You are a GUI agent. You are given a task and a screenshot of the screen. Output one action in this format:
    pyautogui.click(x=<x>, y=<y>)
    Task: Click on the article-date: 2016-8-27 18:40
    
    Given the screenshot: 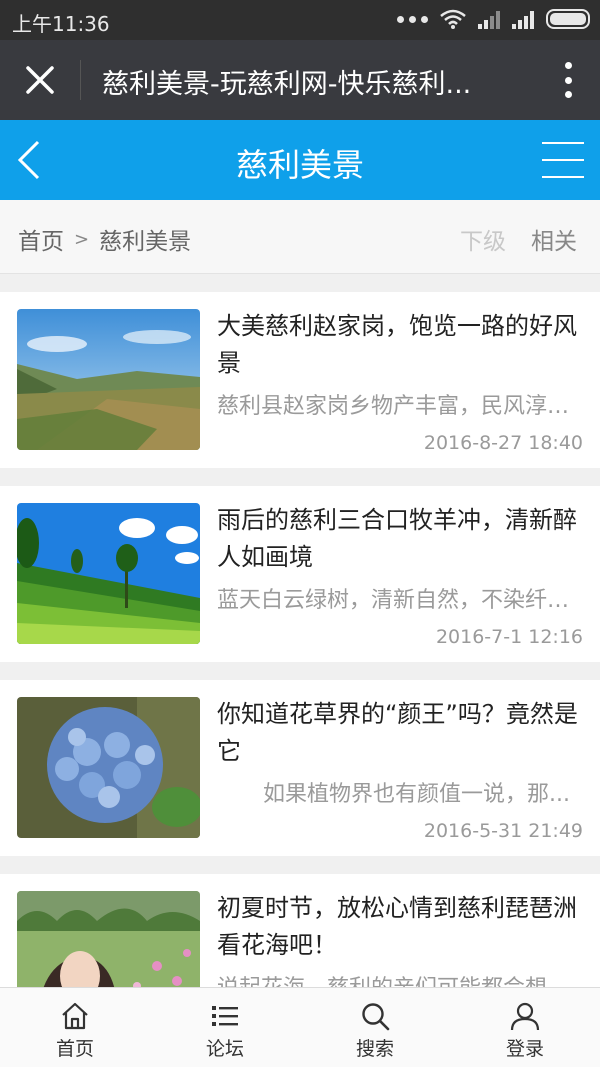 What is the action you would take?
    pyautogui.click(x=503, y=443)
    